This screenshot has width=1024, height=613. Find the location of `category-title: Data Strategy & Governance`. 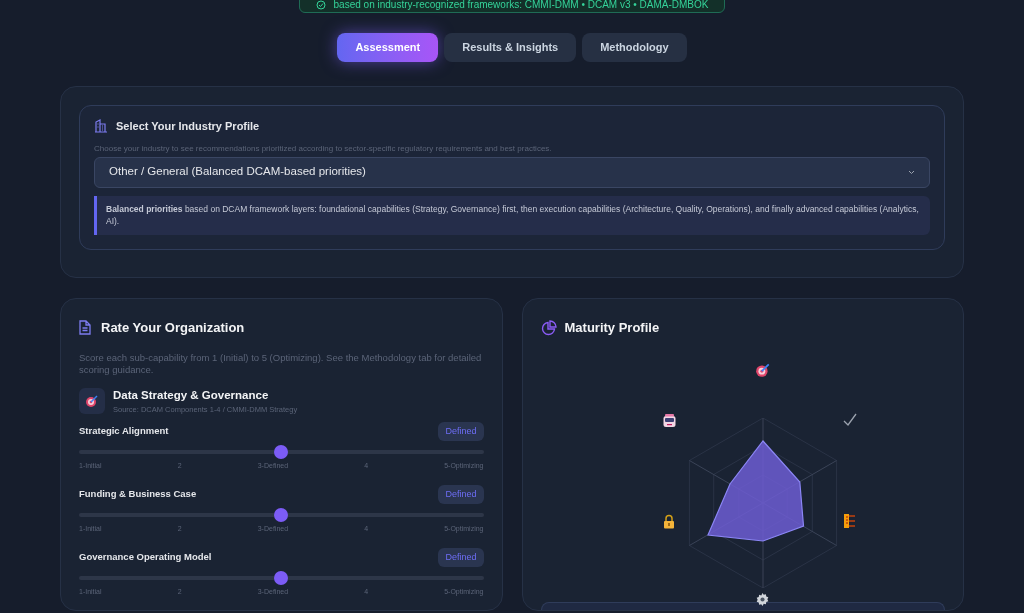

category-title: Data Strategy & Governance is located at coordinates (191, 396).